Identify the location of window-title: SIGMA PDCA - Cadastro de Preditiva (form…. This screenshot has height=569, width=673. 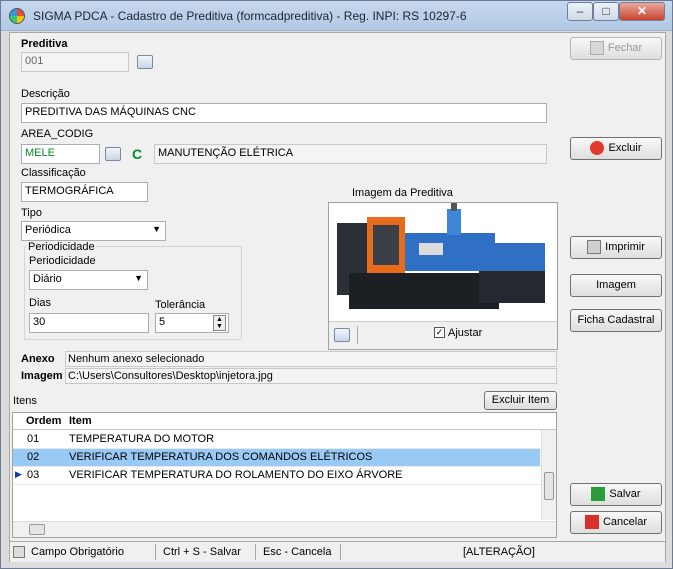
(250, 16).